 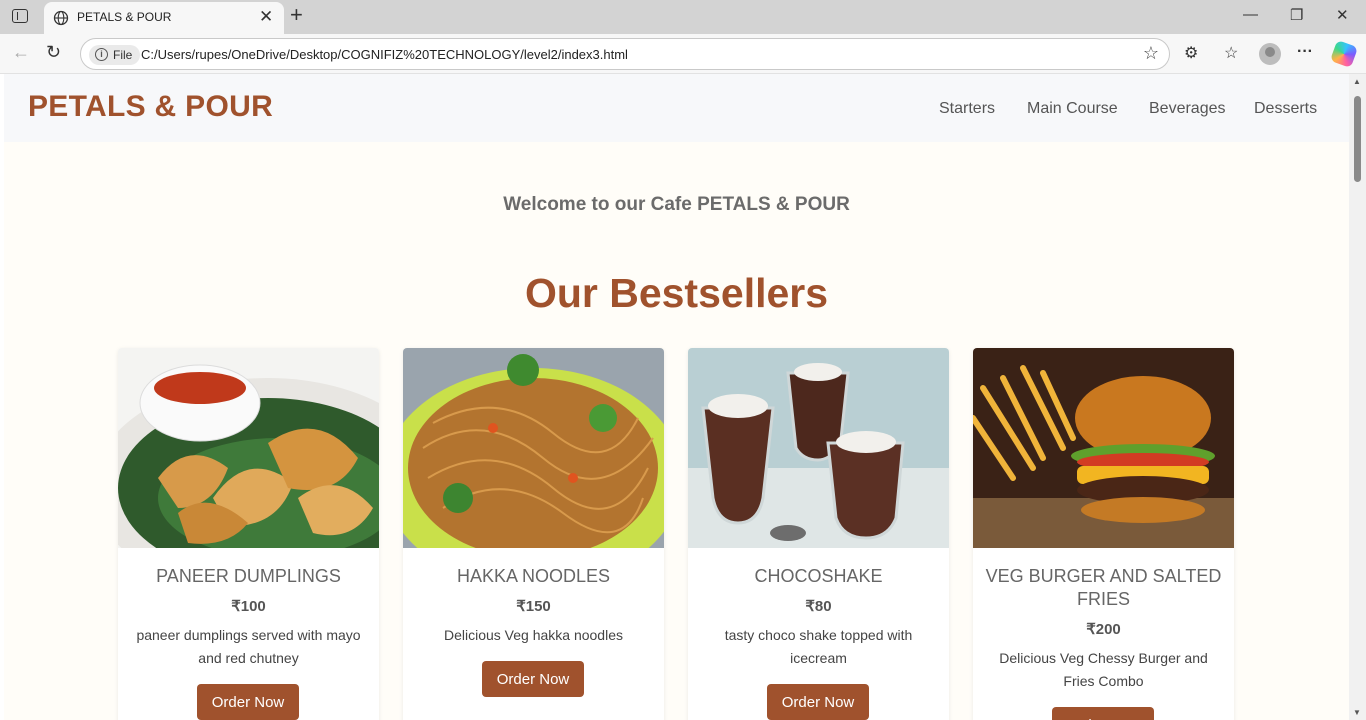 What do you see at coordinates (266, 17) in the screenshot?
I see `close-tab-icon: ✕` at bounding box center [266, 17].